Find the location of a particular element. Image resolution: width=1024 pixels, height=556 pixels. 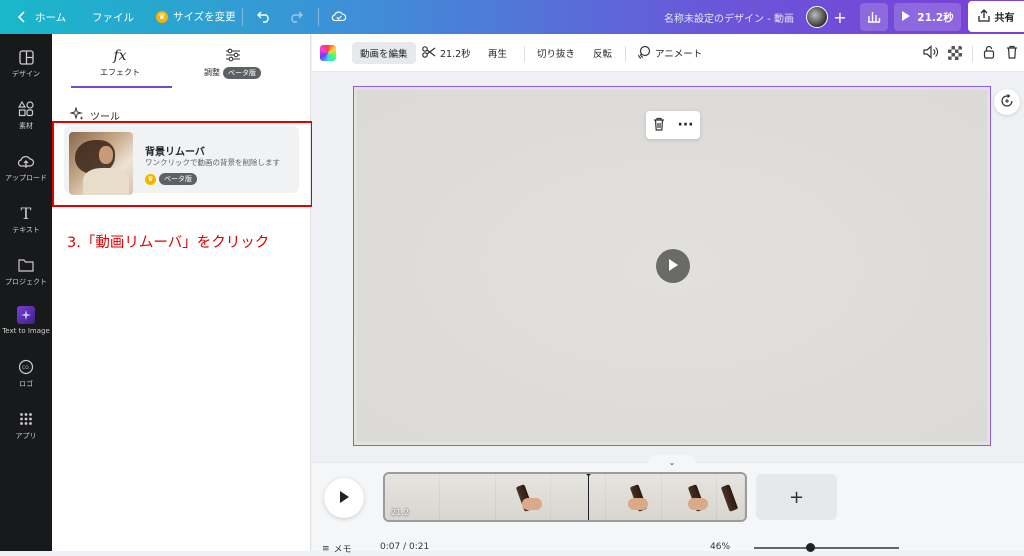

timeline-play-button is located at coordinates (344, 498).